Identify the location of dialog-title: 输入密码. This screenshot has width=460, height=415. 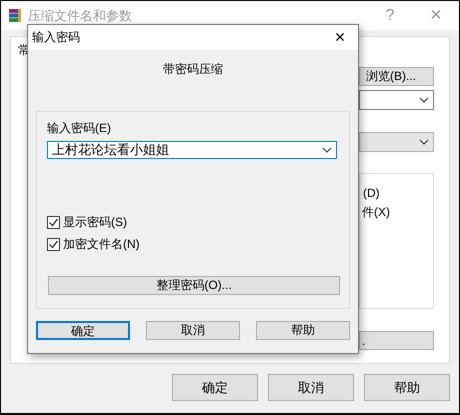
(56, 37).